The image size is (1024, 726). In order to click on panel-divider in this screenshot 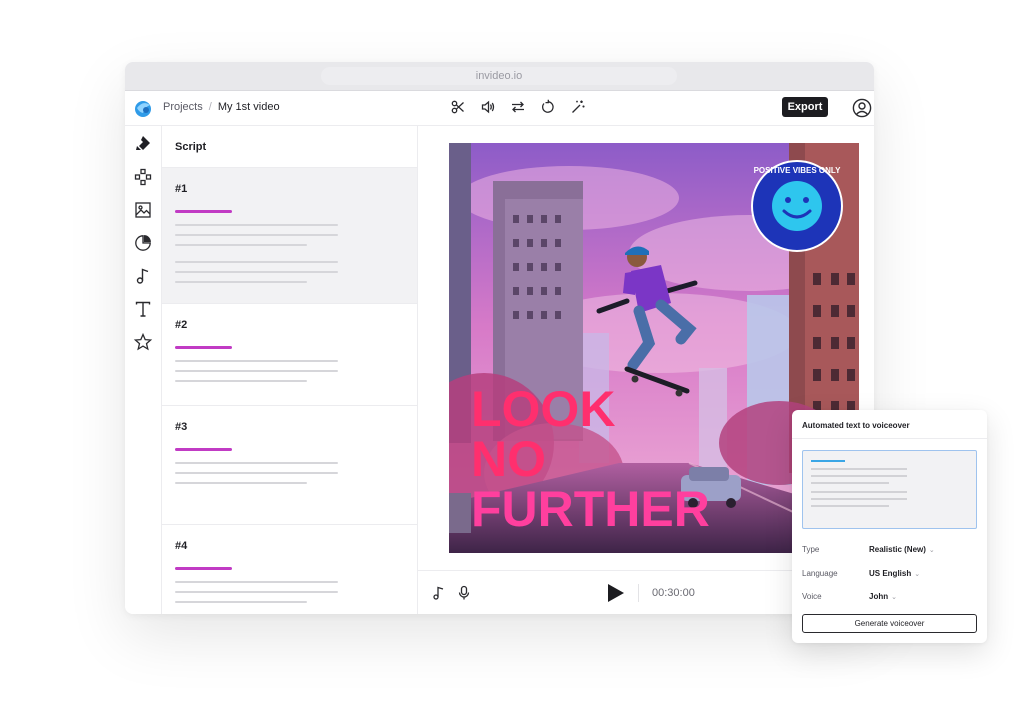, I will do `click(889, 438)`.